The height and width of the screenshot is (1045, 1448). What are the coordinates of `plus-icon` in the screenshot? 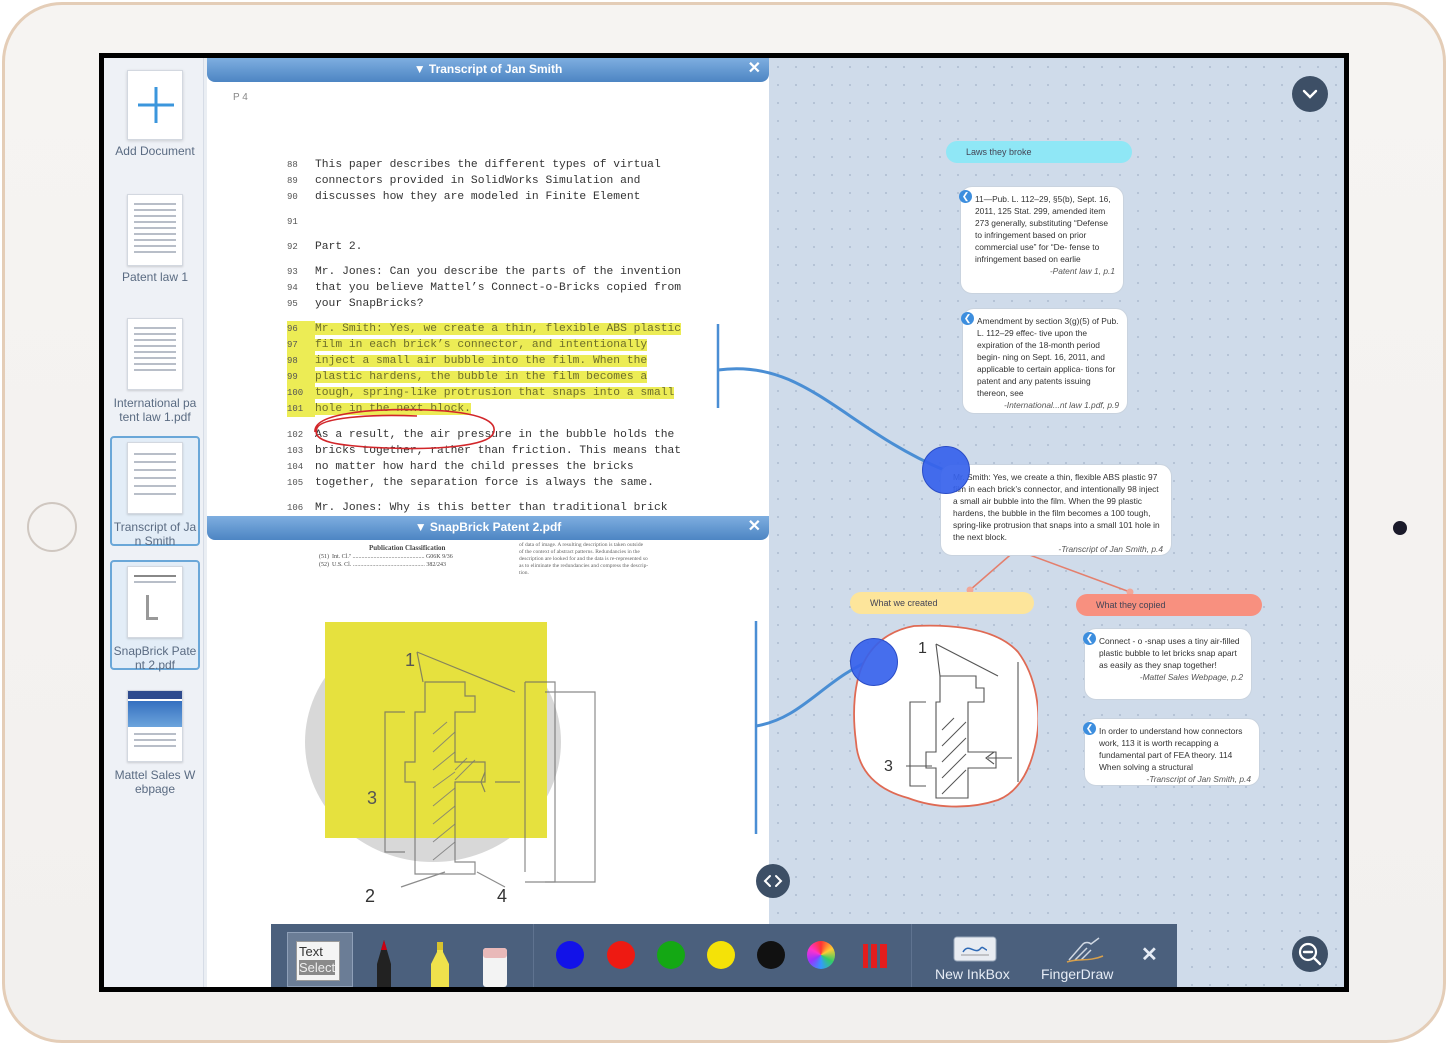 It's located at (156, 105).